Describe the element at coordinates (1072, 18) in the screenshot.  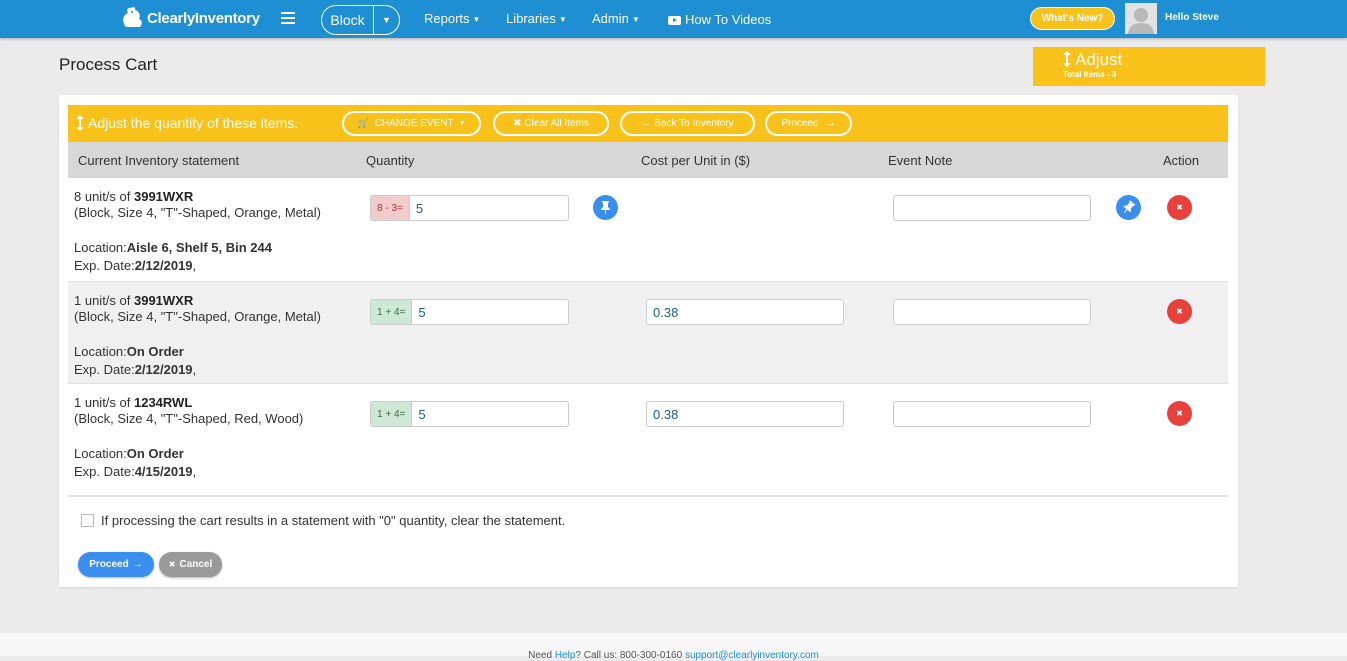
I see `whats-new-button: What's New?` at that location.